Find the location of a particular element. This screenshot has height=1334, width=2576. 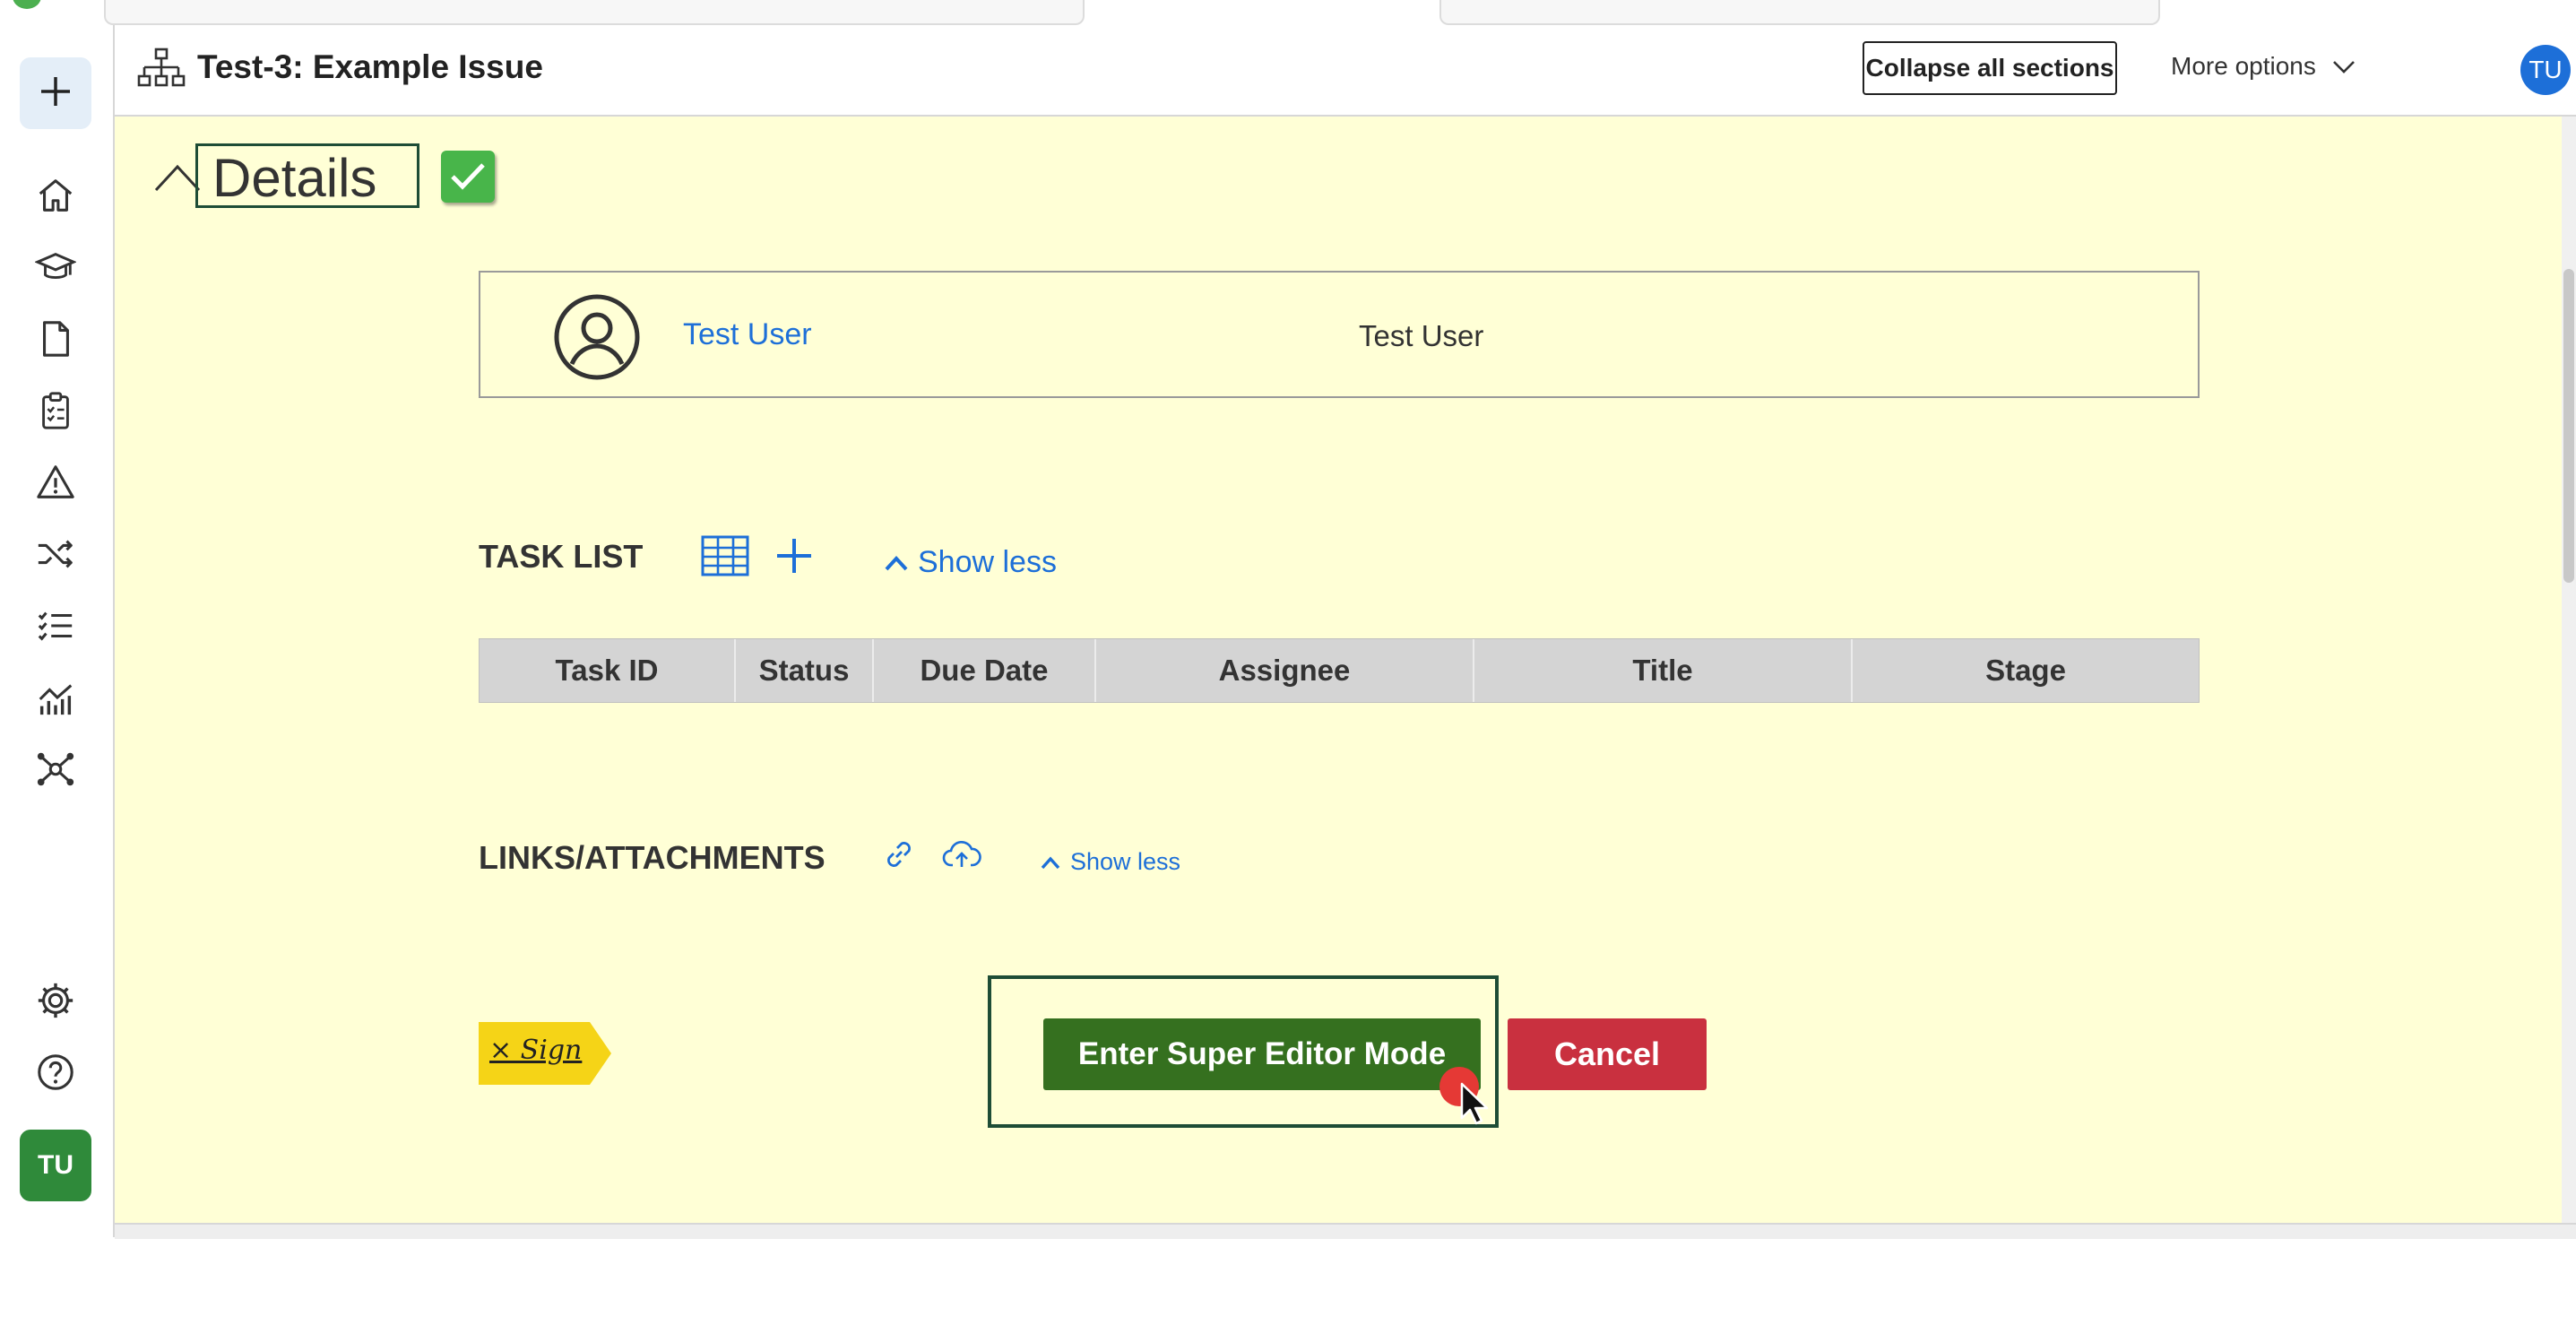

user-card: Test User Test User is located at coordinates (1339, 334).